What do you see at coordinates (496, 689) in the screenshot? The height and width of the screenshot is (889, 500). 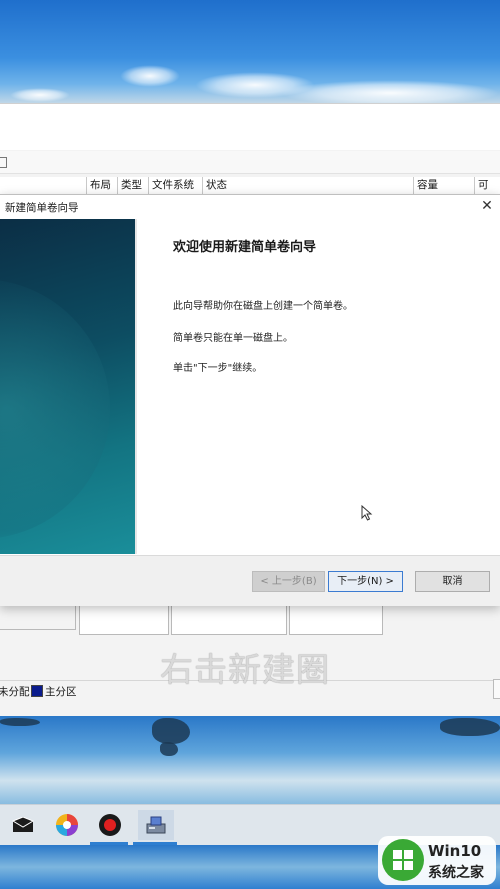 I see `scrollbar` at bounding box center [496, 689].